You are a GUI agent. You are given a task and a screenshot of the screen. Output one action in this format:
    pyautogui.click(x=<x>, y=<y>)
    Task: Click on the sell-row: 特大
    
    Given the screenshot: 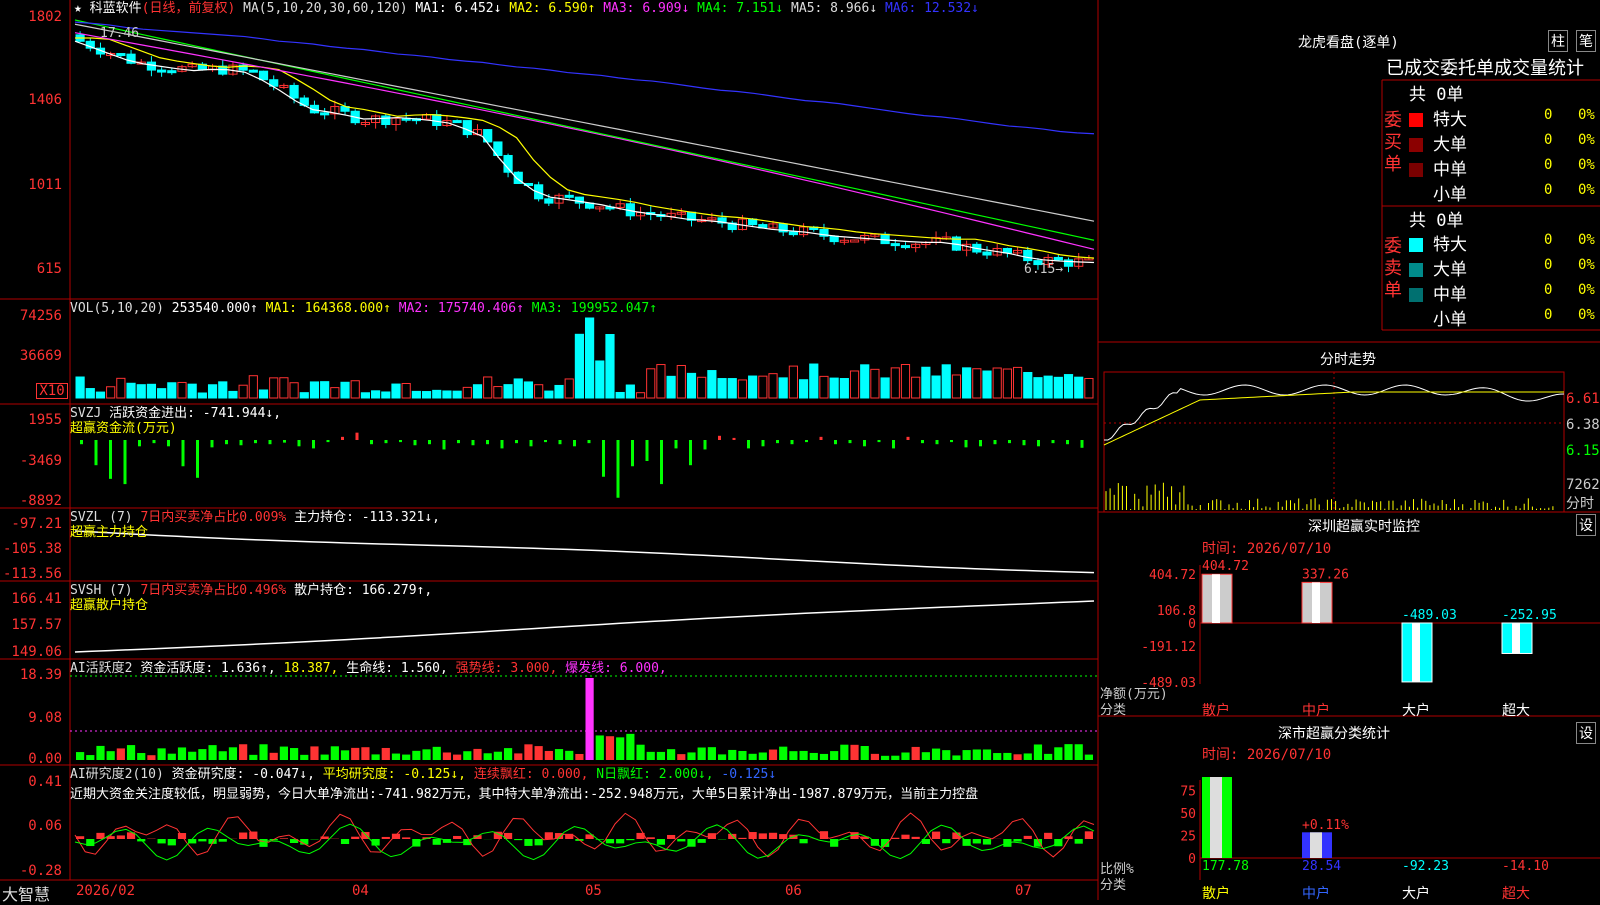 What is the action you would take?
    pyautogui.click(x=1438, y=242)
    